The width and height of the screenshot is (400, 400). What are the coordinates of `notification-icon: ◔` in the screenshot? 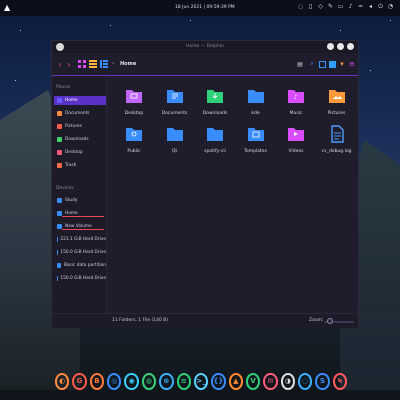 It's located at (390, 7).